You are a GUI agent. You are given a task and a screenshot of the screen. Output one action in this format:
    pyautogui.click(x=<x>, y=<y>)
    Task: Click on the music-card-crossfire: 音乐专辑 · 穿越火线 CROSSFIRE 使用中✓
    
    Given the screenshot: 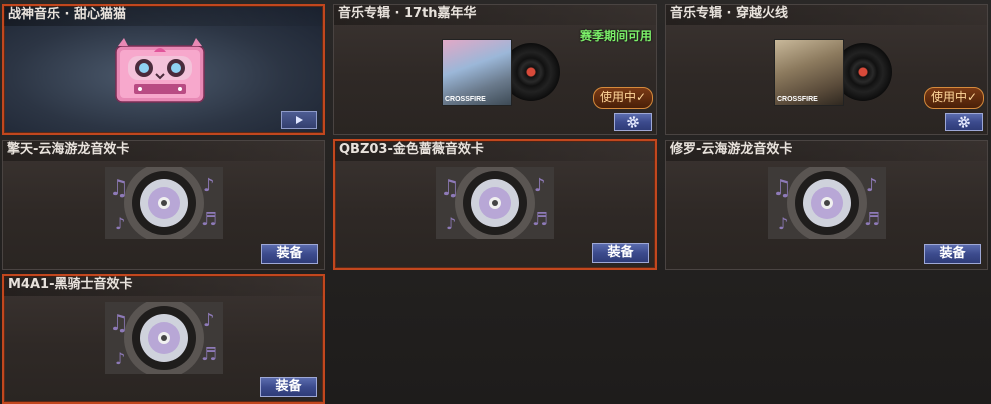 What is the action you would take?
    pyautogui.click(x=826, y=69)
    